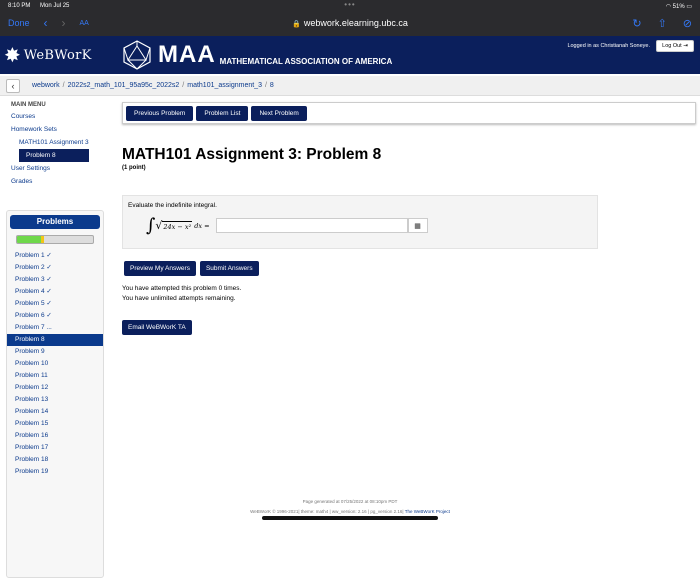 The width and height of the screenshot is (700, 578). Describe the element at coordinates (202, 225) in the screenshot. I see `differential: dx =` at that location.